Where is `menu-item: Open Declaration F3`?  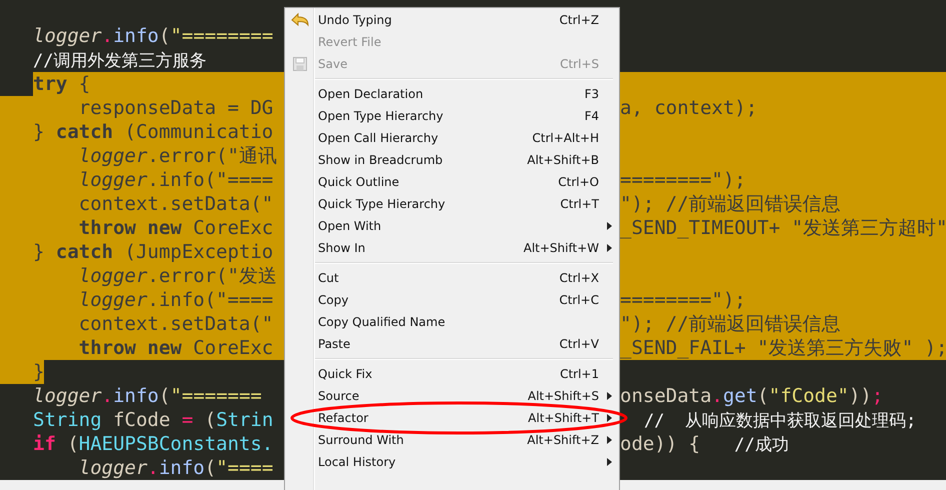
menu-item: Open Declaration F3 is located at coordinates (452, 94).